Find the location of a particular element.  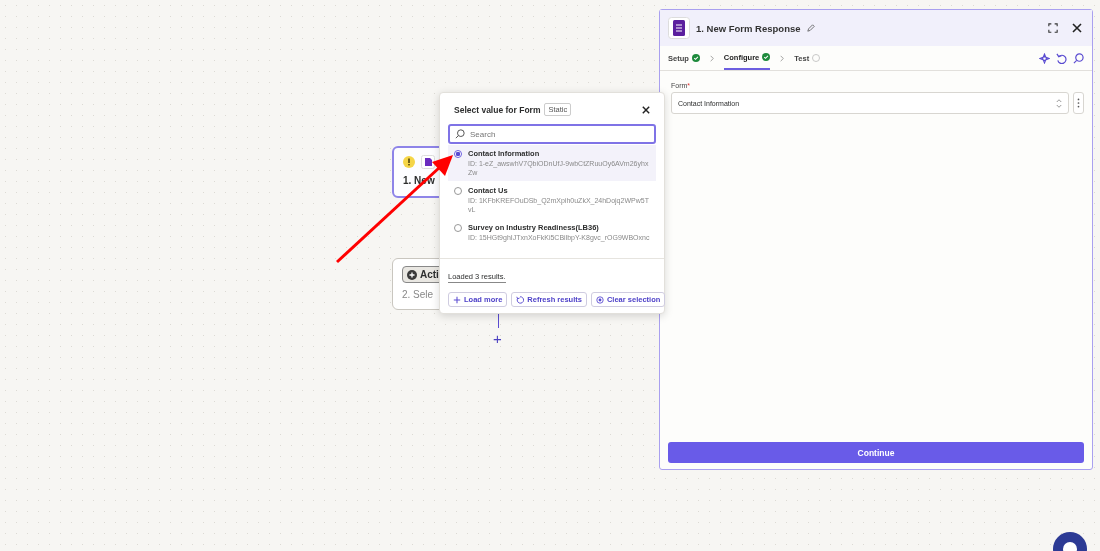

expand-icon is located at coordinates (1053, 28).